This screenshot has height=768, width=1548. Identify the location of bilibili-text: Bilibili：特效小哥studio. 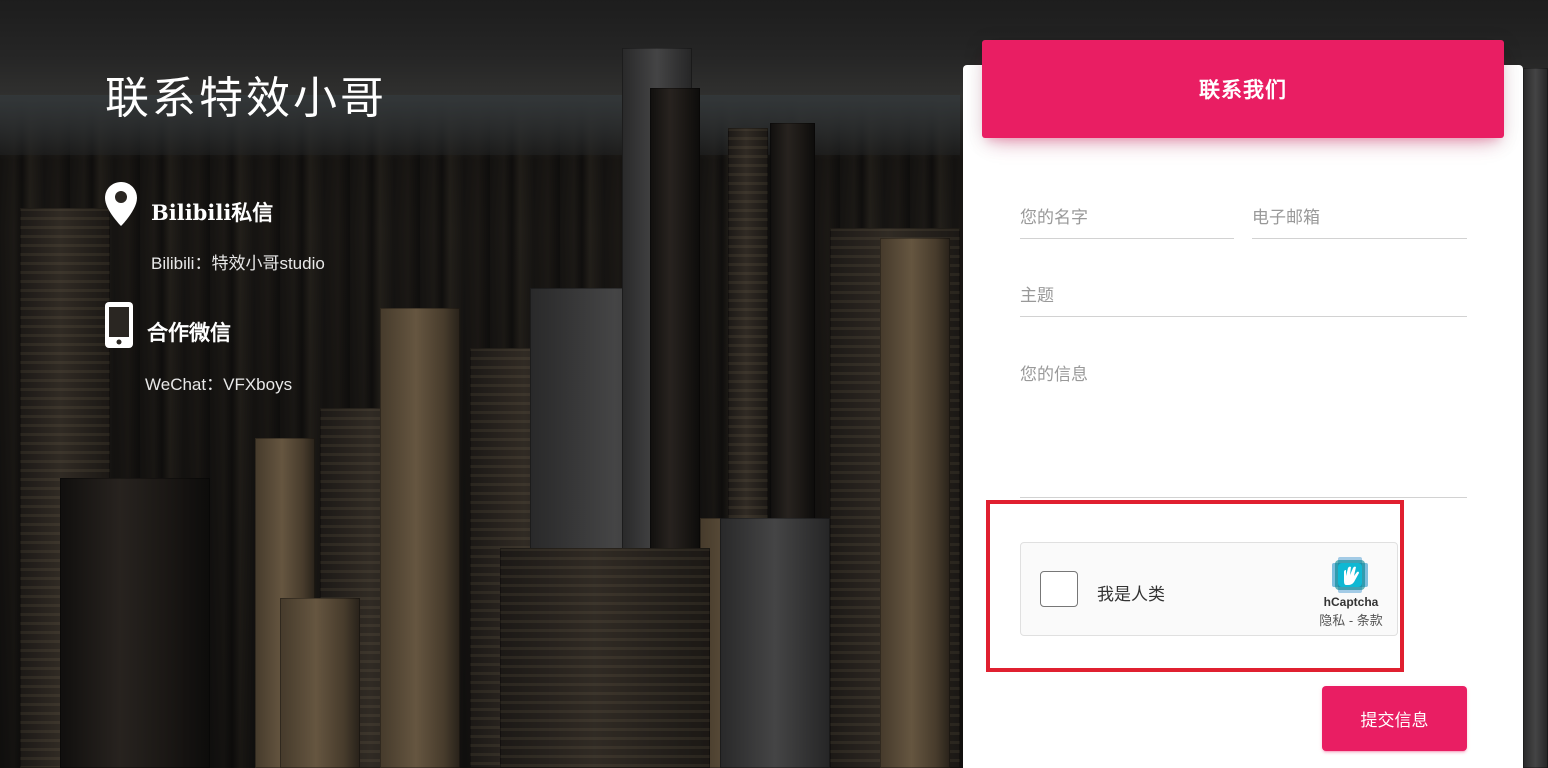
(238, 263).